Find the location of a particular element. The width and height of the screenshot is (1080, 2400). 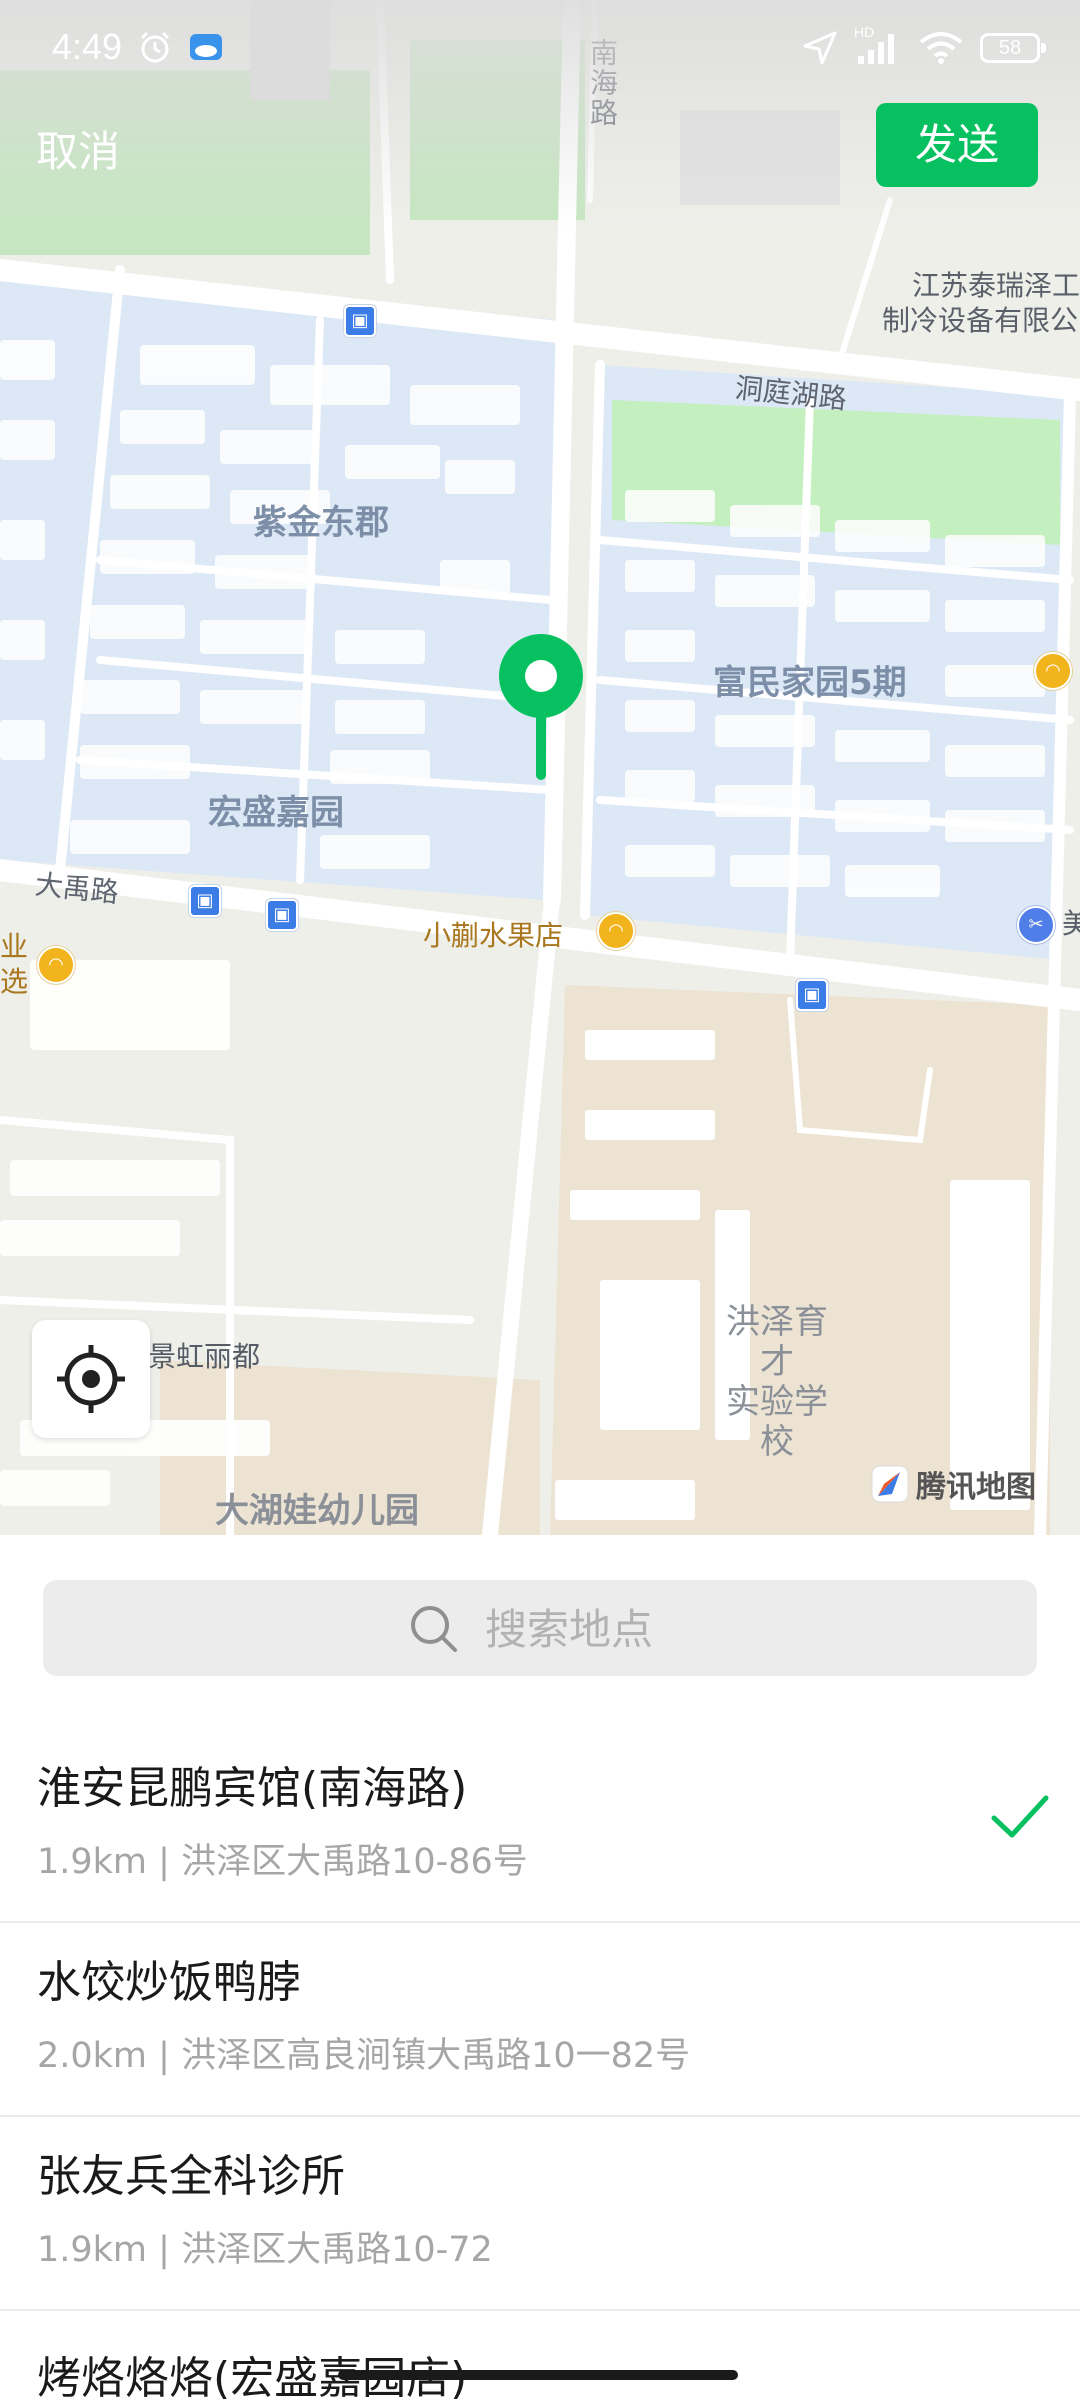

alarm-icon is located at coordinates (155, 47).